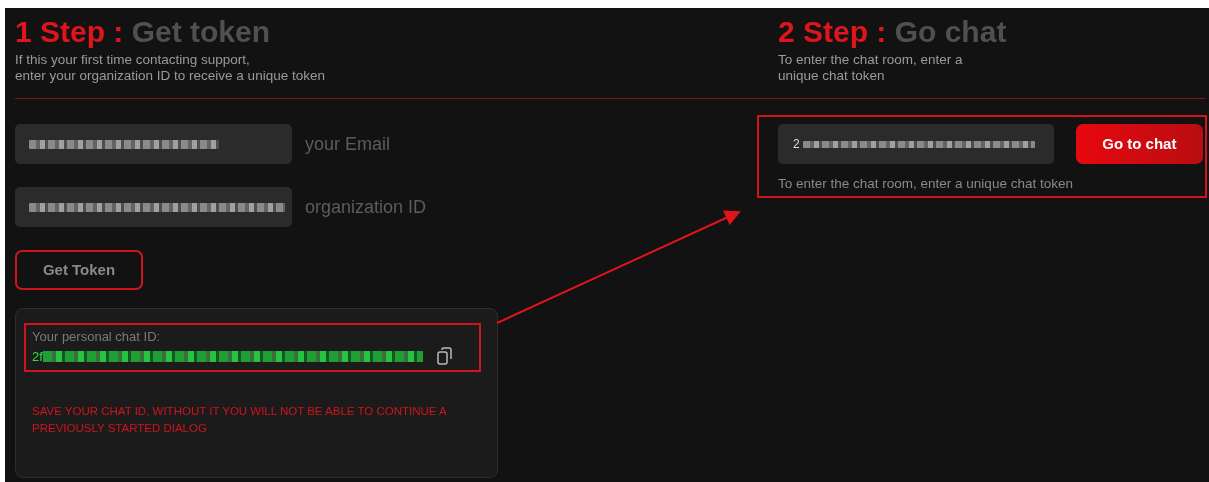 The height and width of the screenshot is (482, 1209). Describe the element at coordinates (871, 68) in the screenshot. I see `step-description: To enter the chat room, enter a unique chat token` at that location.